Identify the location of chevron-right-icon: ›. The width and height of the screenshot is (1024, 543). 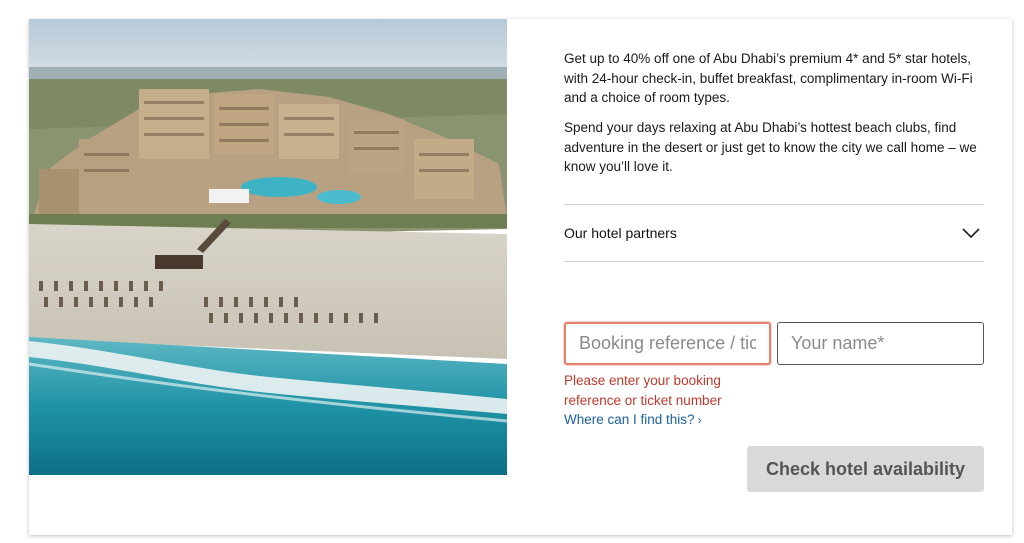
(699, 420).